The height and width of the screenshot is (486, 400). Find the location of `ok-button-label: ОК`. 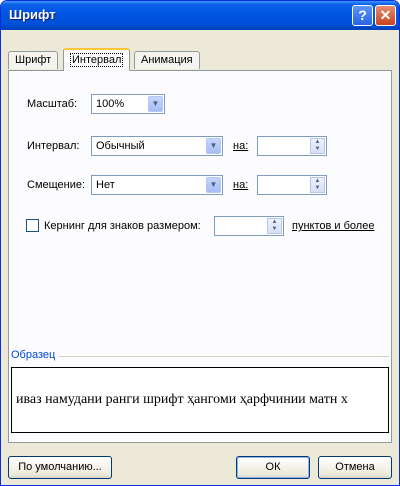

ok-button-label: ОК is located at coordinates (273, 467).